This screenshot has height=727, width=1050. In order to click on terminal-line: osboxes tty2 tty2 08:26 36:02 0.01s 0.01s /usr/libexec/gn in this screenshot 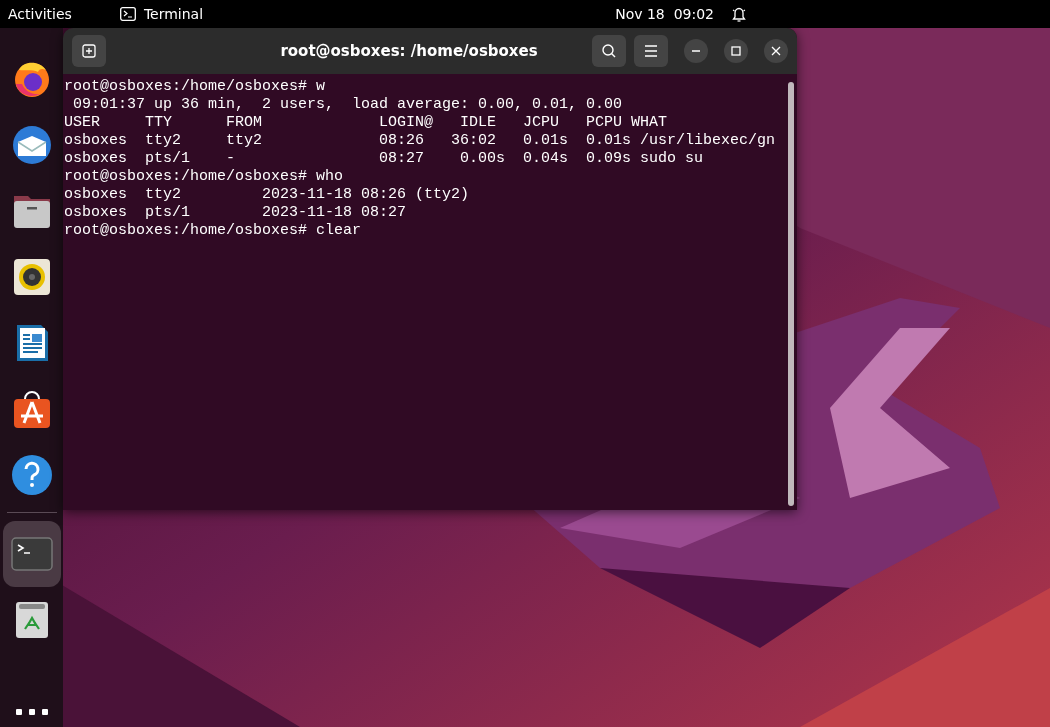, I will do `click(420, 141)`.